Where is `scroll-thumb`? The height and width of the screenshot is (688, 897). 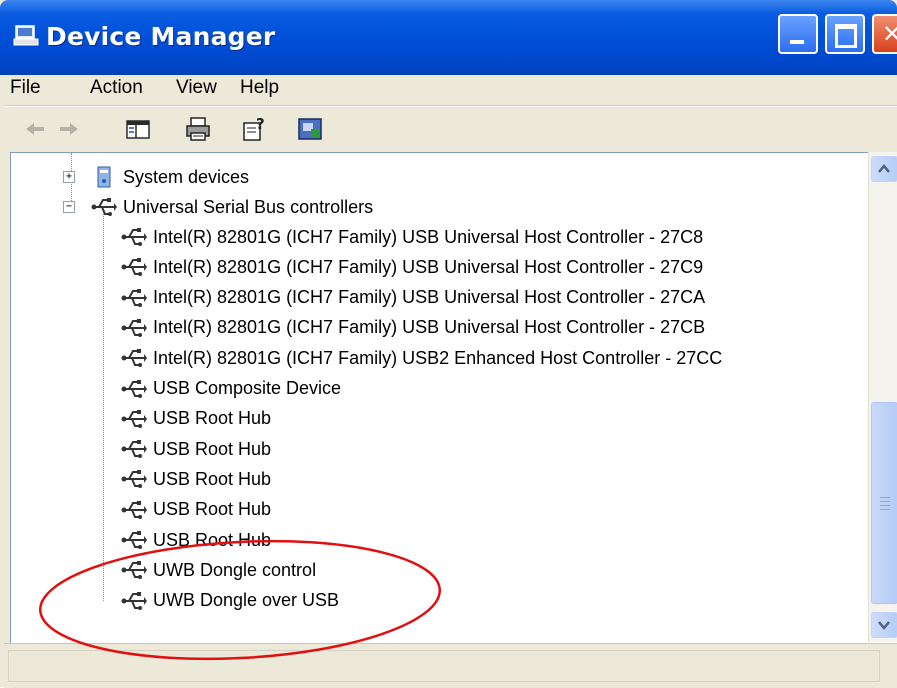 scroll-thumb is located at coordinates (884, 503).